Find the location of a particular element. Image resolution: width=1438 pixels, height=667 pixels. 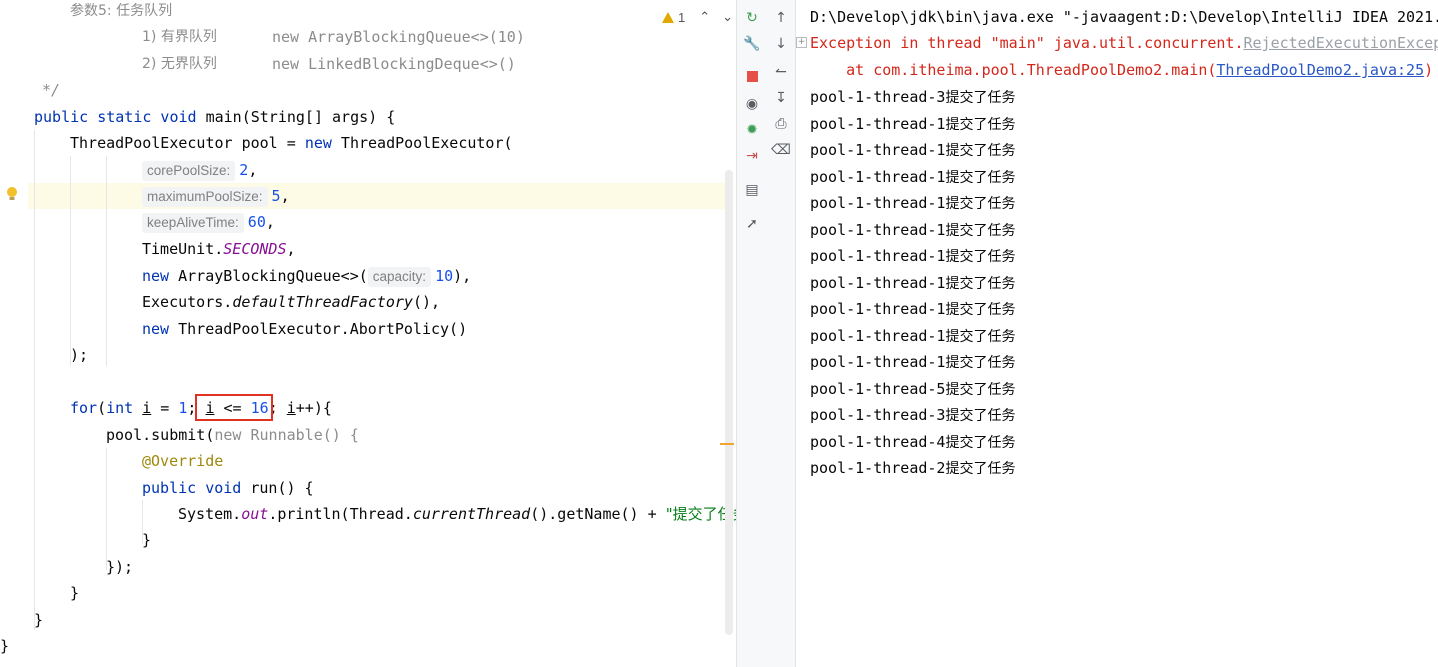

close-submit: }); is located at coordinates (120, 567).